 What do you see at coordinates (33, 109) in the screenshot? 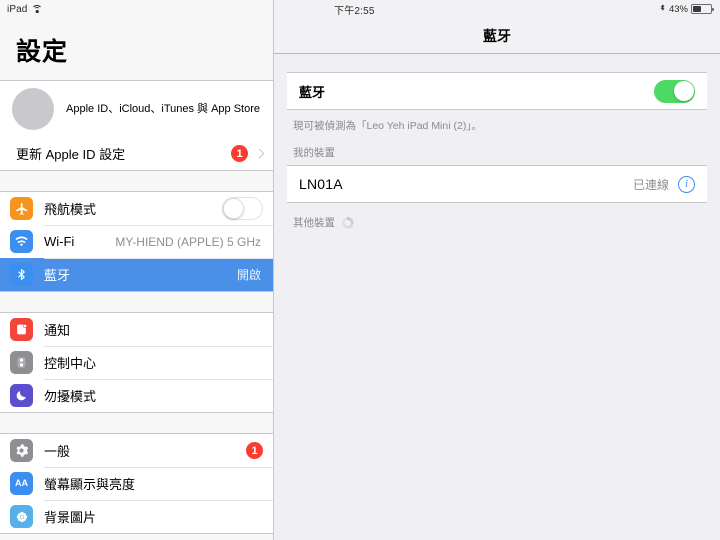
I see `avatar` at bounding box center [33, 109].